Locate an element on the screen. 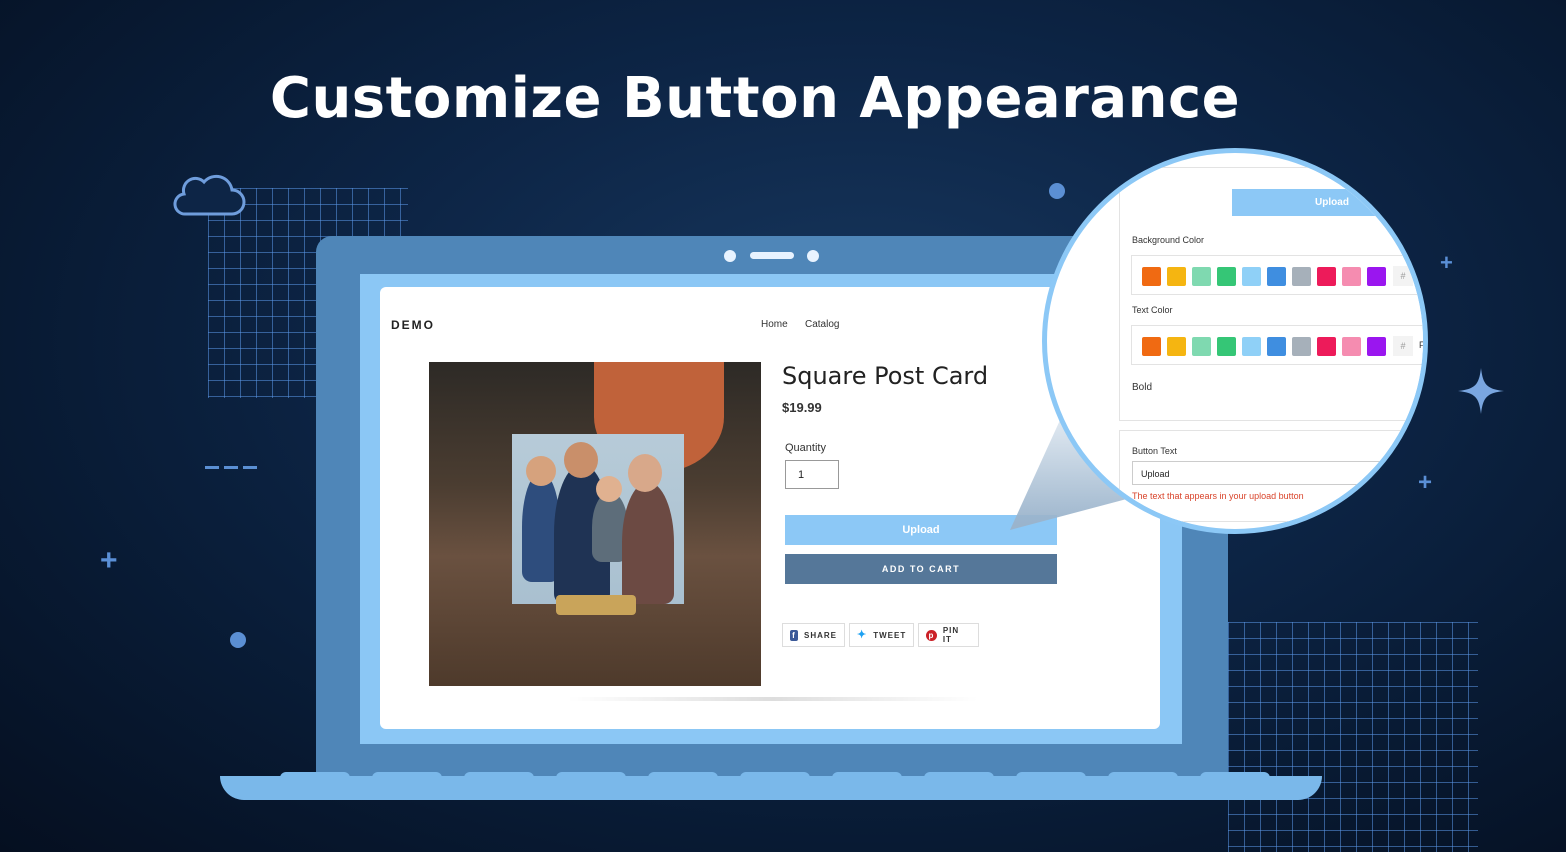 This screenshot has height=852, width=1566. divider-shadow is located at coordinates (773, 699).